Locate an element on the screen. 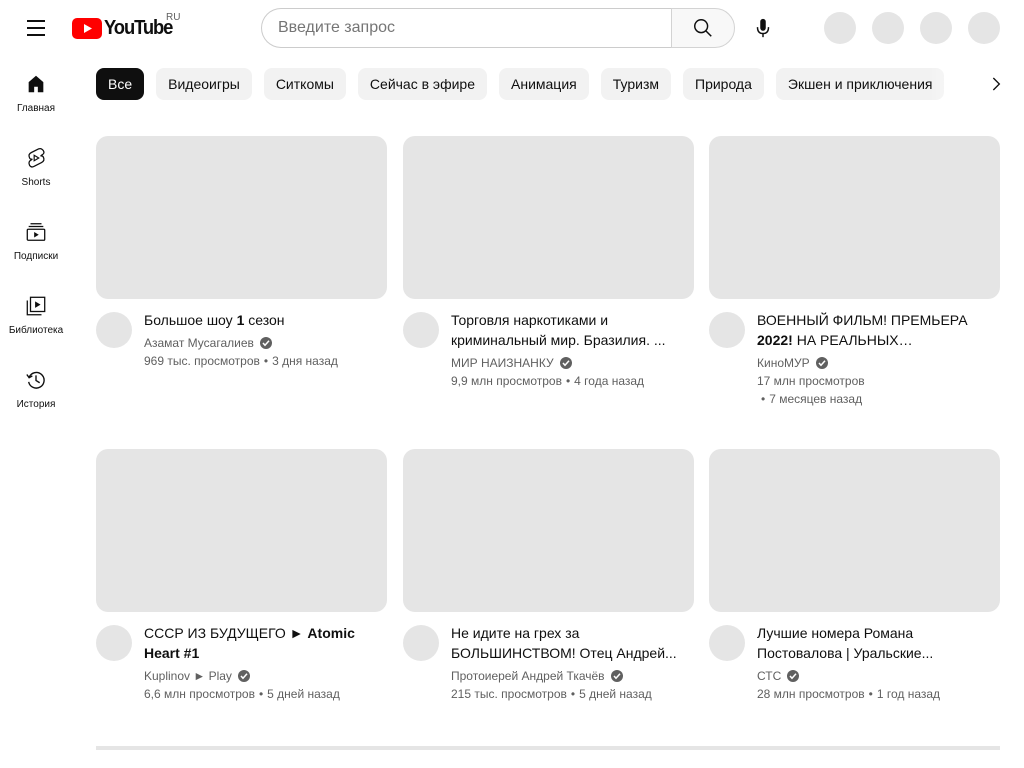  video-stats: 17 млн просмотров 7 месяцев назад is located at coordinates (874, 390).